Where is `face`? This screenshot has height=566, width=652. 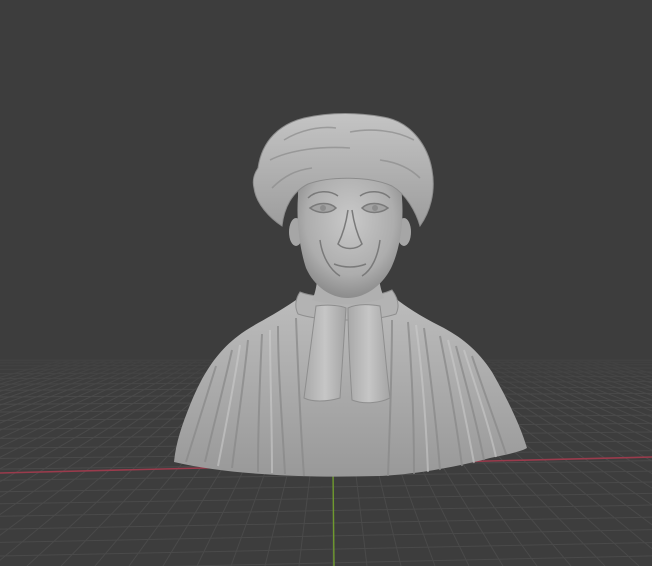
face is located at coordinates (350, 233).